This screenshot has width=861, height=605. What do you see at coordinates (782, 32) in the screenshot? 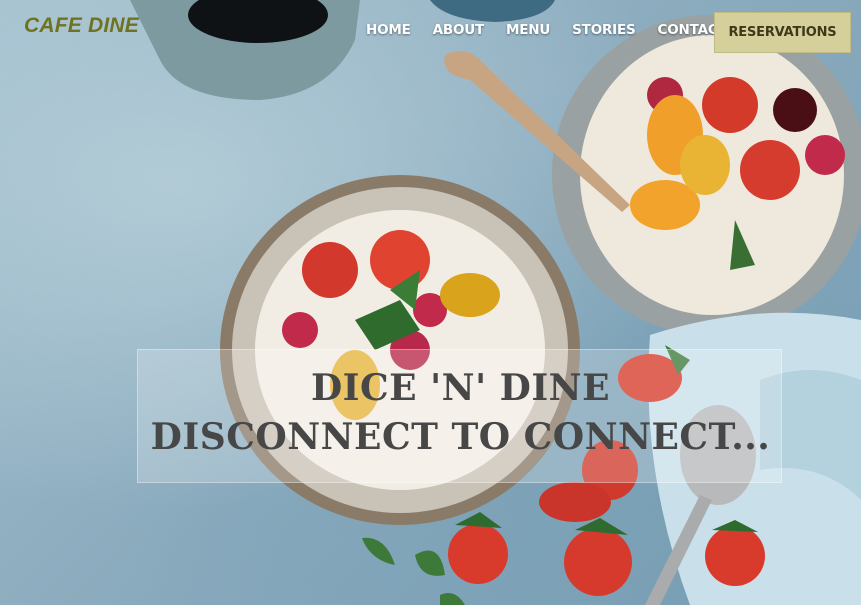
I see `reservations-button: RESERVATIONS` at bounding box center [782, 32].